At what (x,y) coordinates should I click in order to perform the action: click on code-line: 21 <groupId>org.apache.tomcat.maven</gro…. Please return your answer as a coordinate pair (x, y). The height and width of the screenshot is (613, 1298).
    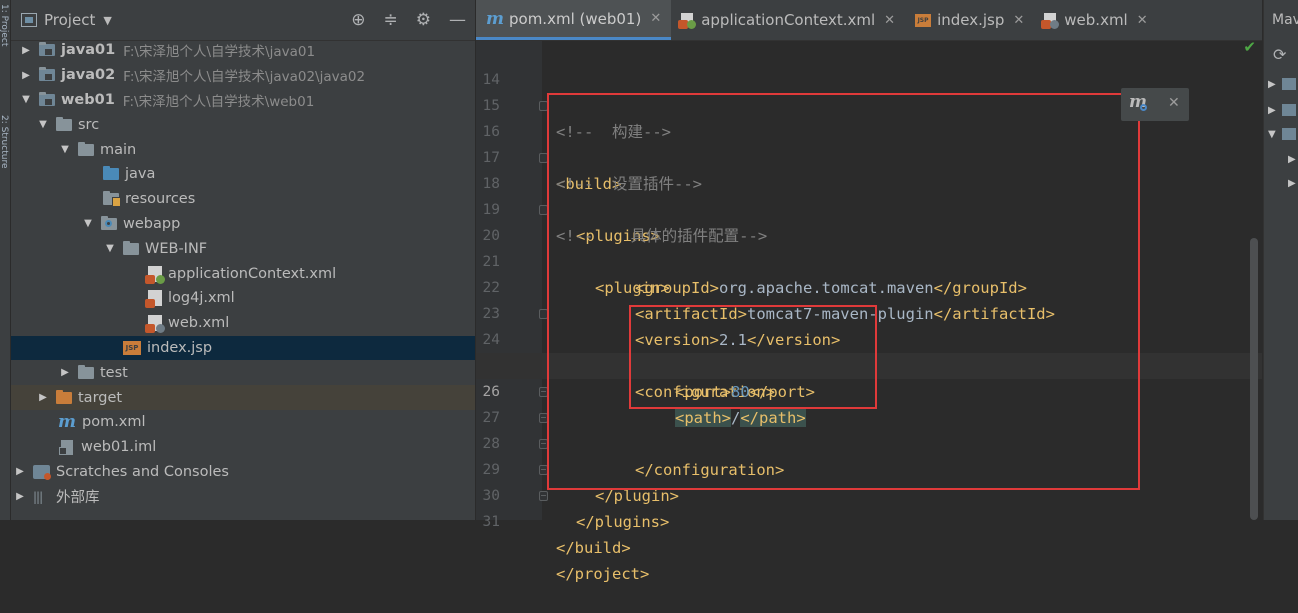
    Looking at the image, I should click on (869, 260).